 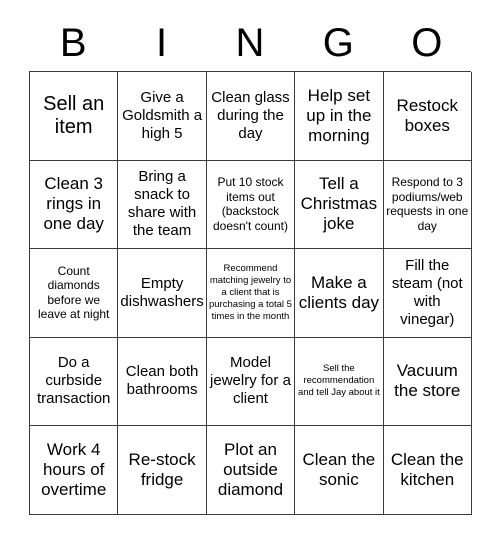 I want to click on bingo-cell-label: Tell a Christmas joke, so click(x=339, y=204).